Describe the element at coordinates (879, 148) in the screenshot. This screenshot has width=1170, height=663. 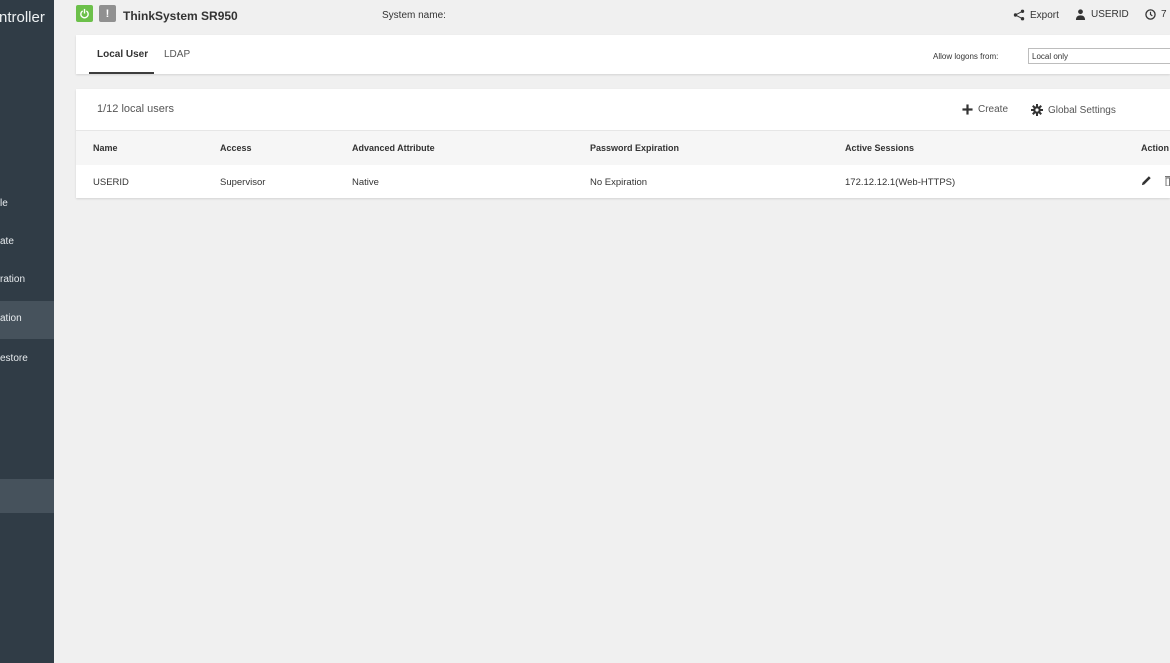
I see `column-header-active-sessions: Active Sessions` at that location.